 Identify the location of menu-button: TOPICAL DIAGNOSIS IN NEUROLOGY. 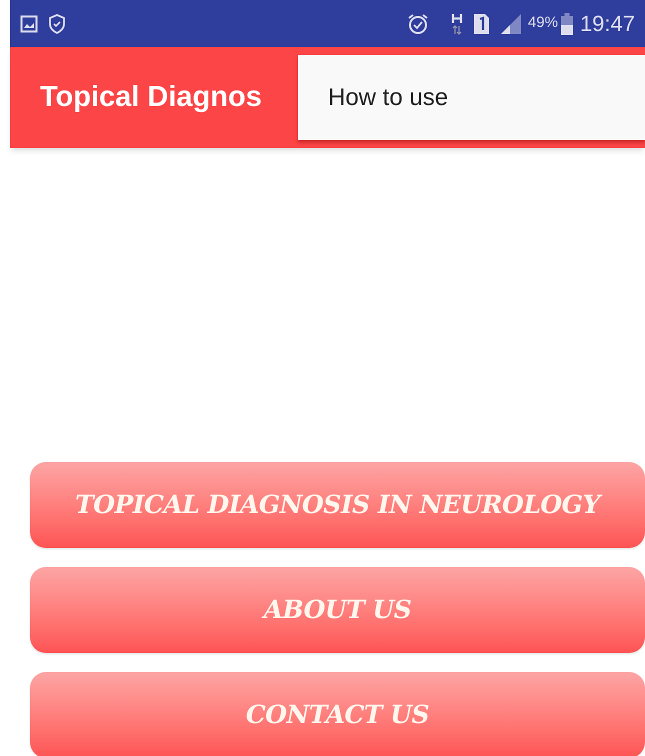
(337, 505).